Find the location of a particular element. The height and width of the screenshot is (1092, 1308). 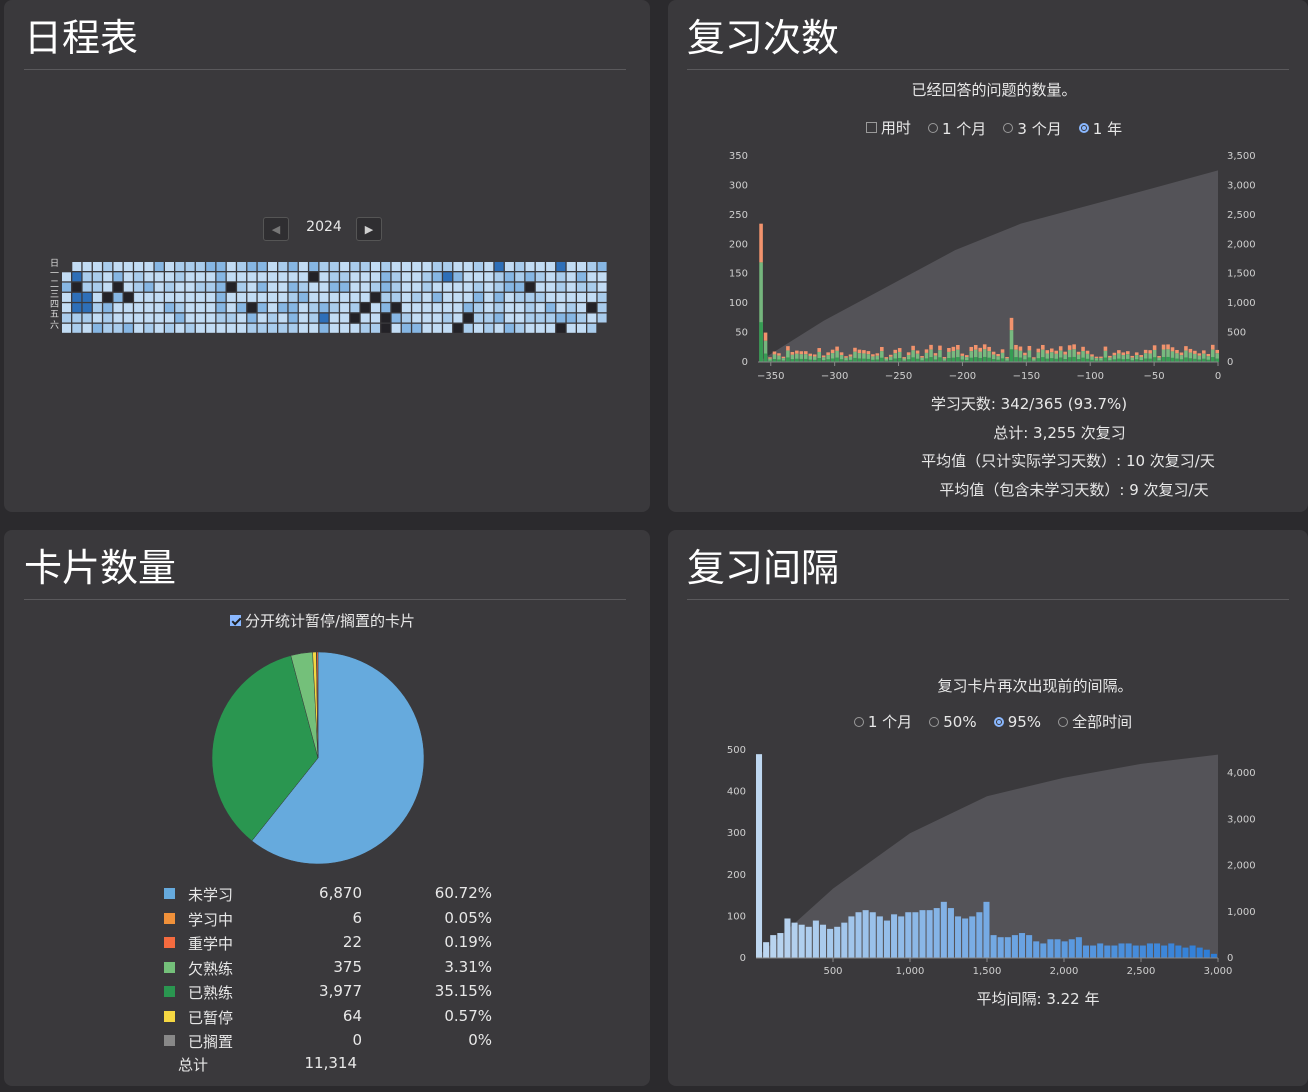

interval-option-all: 全部时间 is located at coordinates (1095, 721).